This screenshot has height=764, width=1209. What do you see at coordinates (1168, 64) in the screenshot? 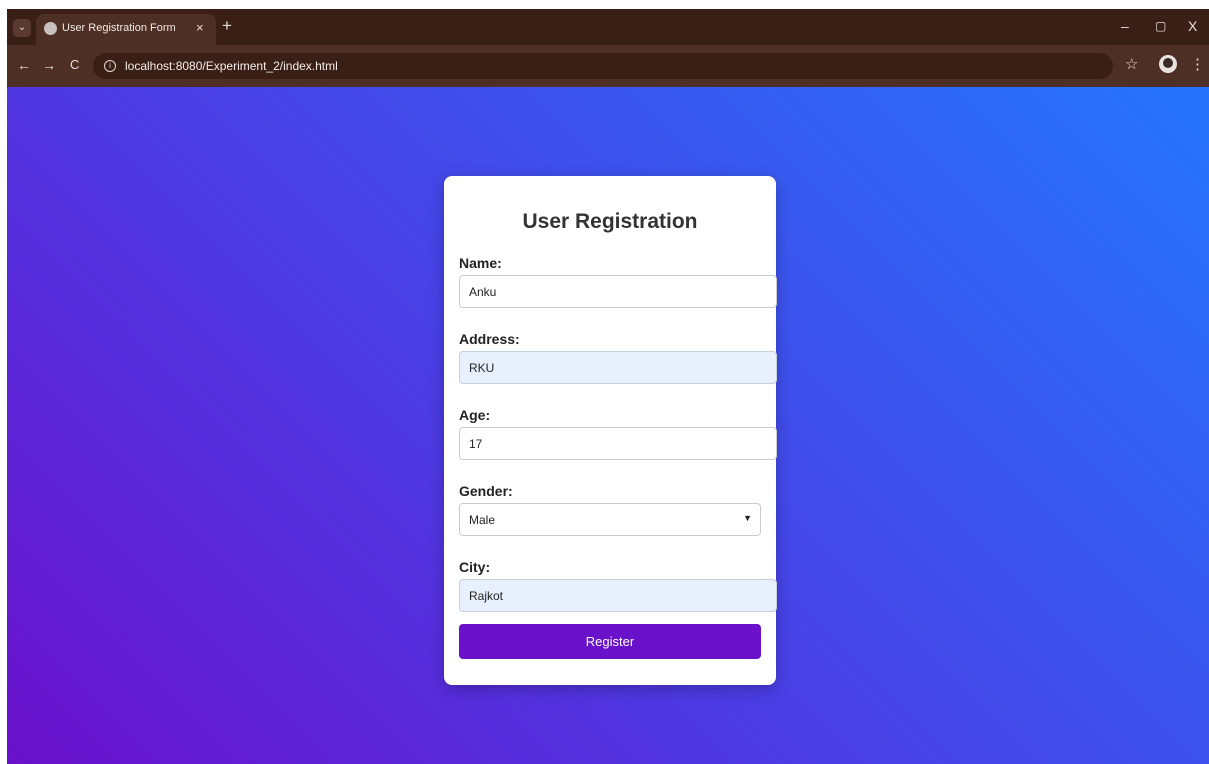
I see `profile-avatar-icon` at bounding box center [1168, 64].